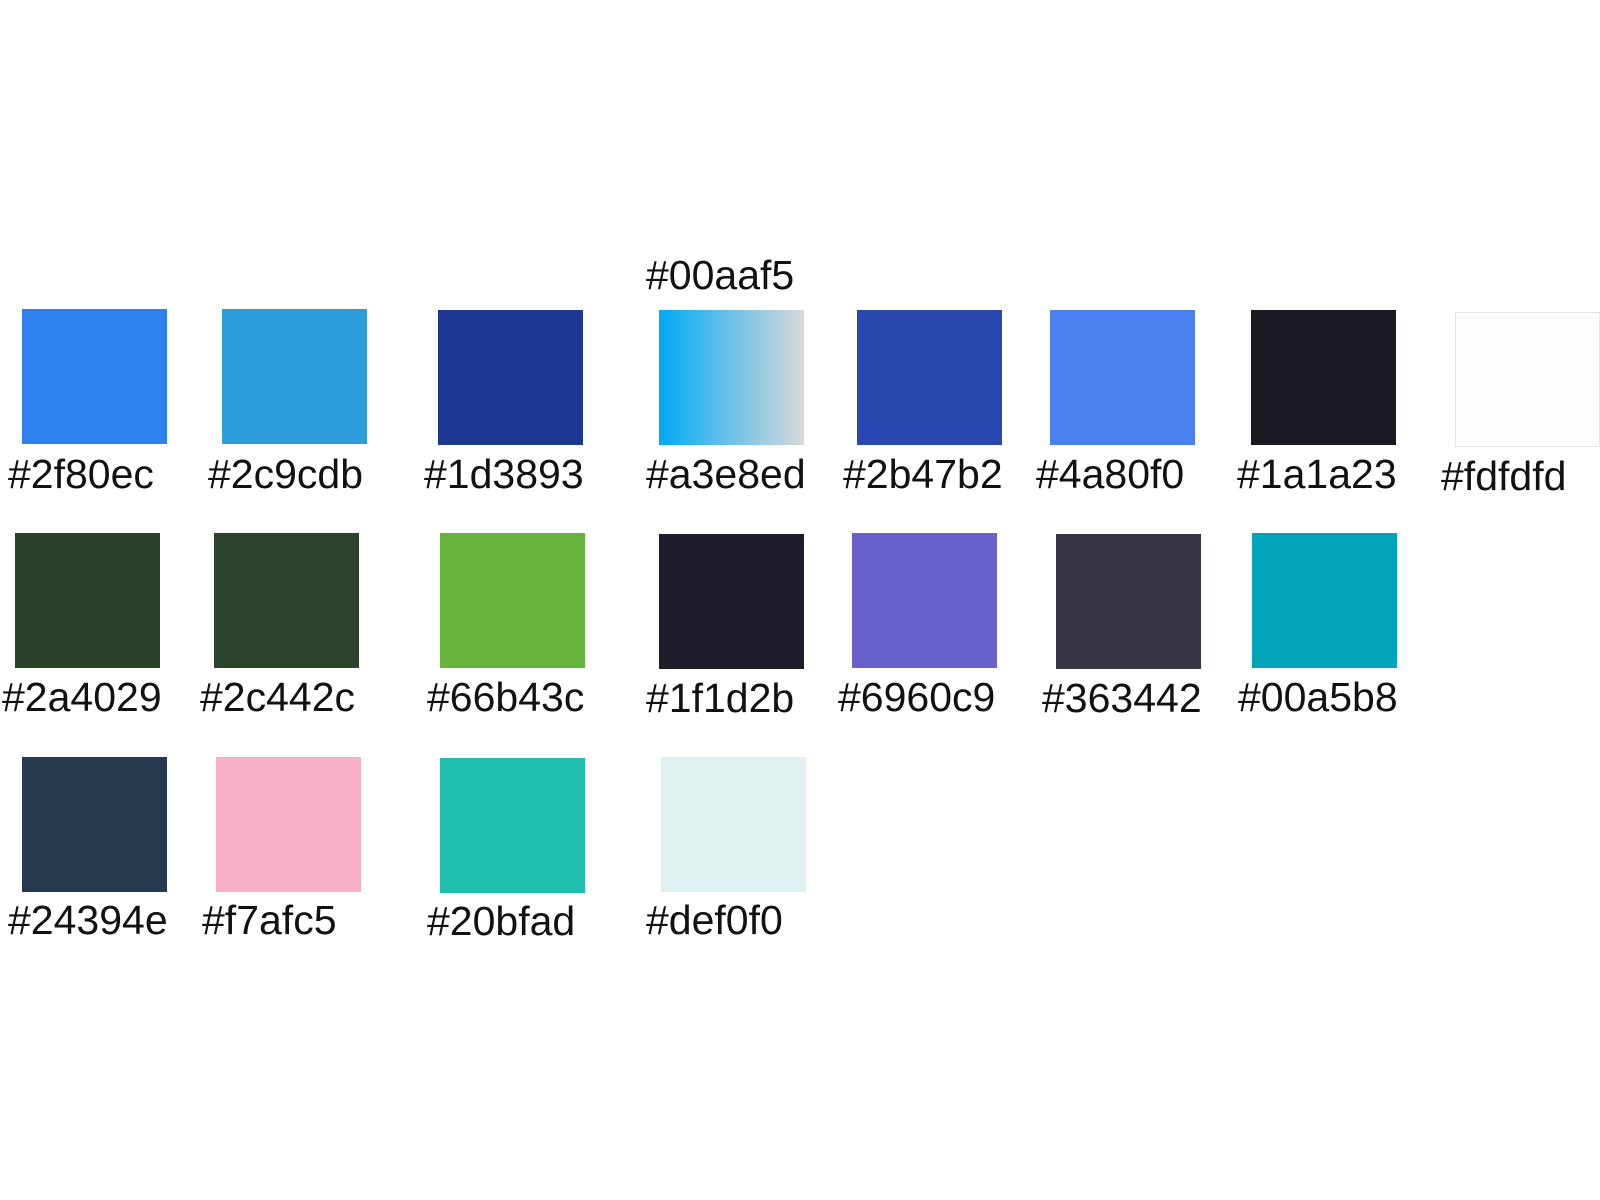 The image size is (1600, 1200). What do you see at coordinates (506, 697) in the screenshot?
I see `swatch-label: #66b43c` at bounding box center [506, 697].